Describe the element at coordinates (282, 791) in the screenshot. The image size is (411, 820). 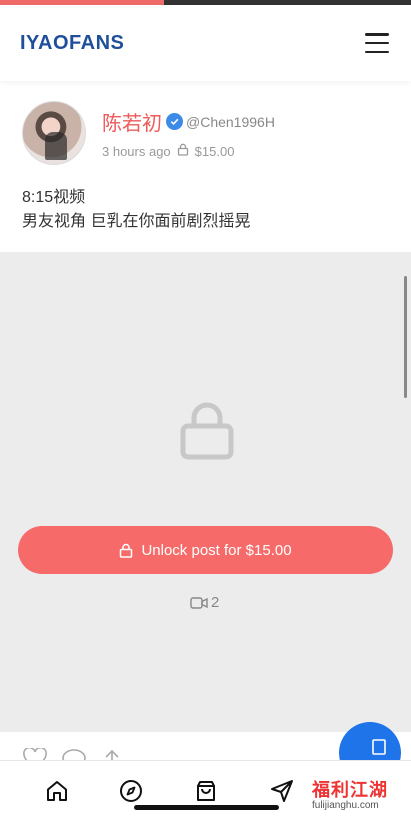
I see `send-message-icon` at that location.